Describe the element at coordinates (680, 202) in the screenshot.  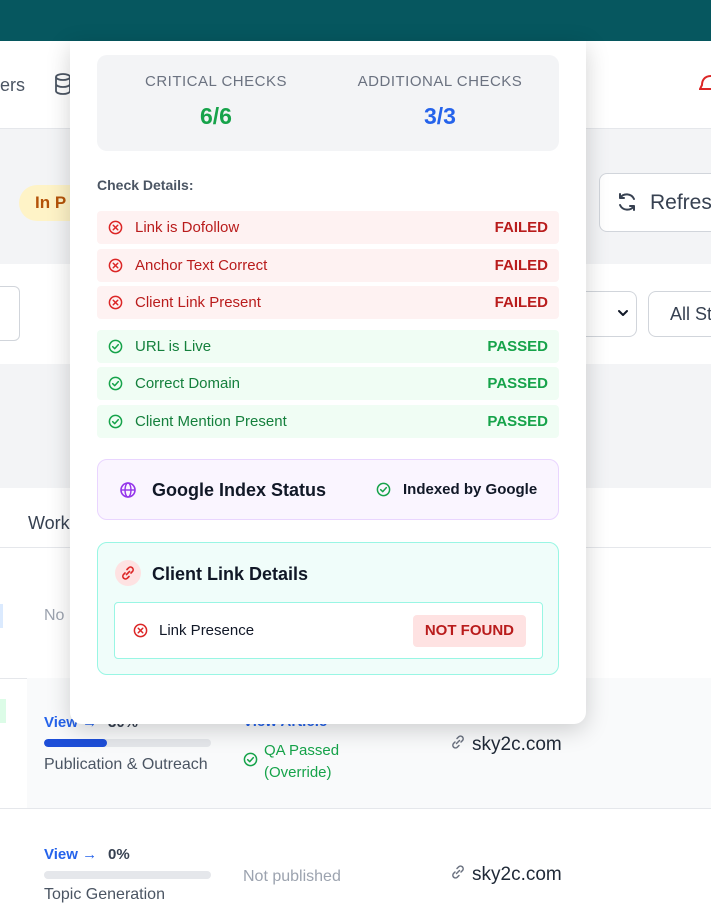
I see `refresh-button-label: Refresh` at that location.